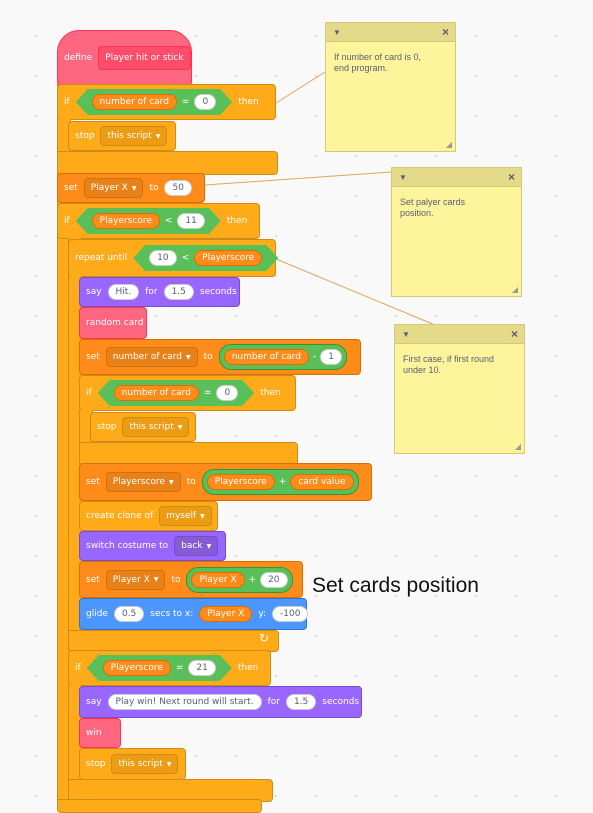 The width and height of the screenshot is (593, 813). Describe the element at coordinates (184, 702) in the screenshot. I see `message-input: Play win! Next round will start.` at that location.